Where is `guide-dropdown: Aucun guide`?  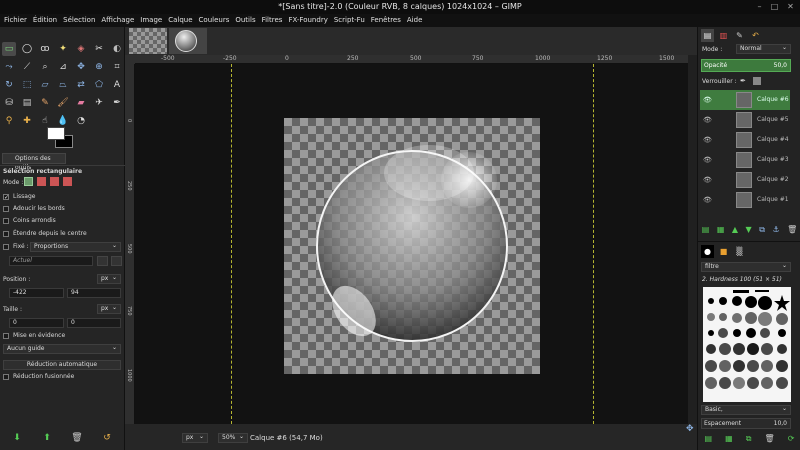 guide-dropdown: Aucun guide is located at coordinates (62, 349).